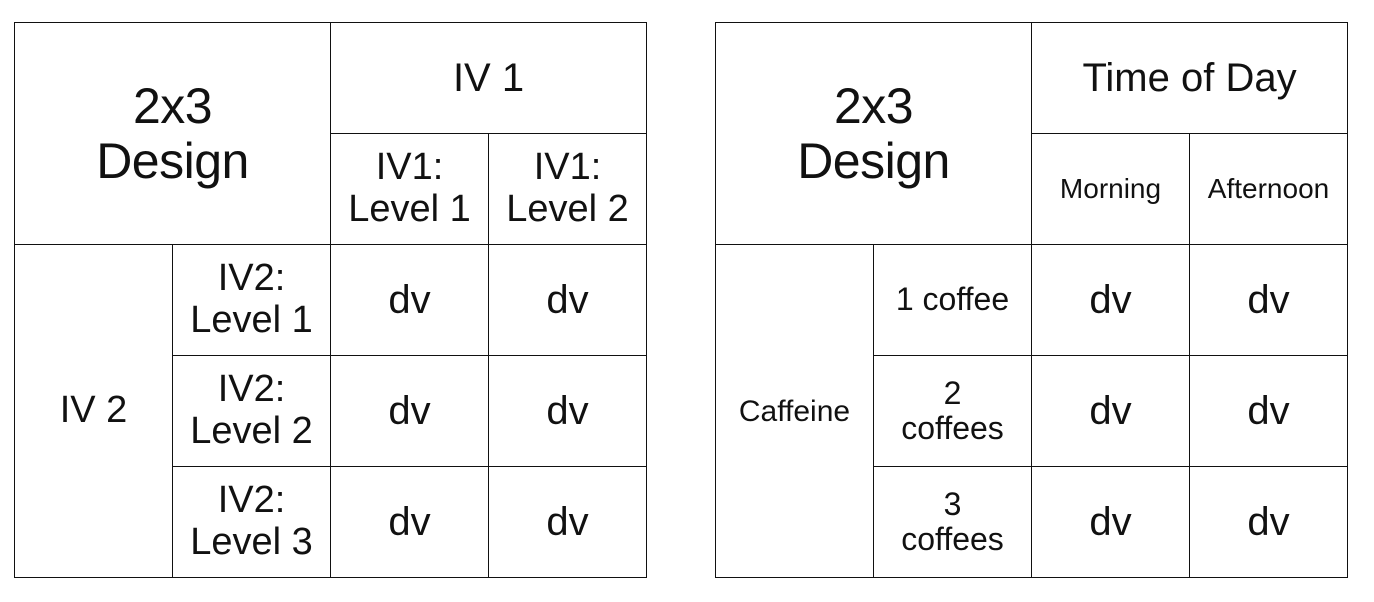 Image resolution: width=1374 pixels, height=602 pixels. Describe the element at coordinates (952, 503) in the screenshot. I see `level-label: 3` at that location.